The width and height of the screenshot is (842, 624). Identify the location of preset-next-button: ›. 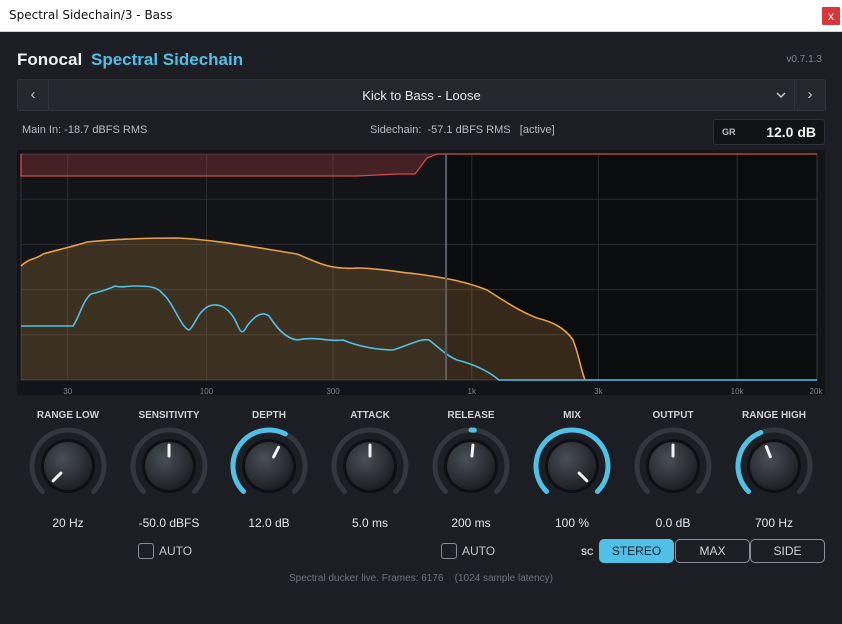
(809, 95).